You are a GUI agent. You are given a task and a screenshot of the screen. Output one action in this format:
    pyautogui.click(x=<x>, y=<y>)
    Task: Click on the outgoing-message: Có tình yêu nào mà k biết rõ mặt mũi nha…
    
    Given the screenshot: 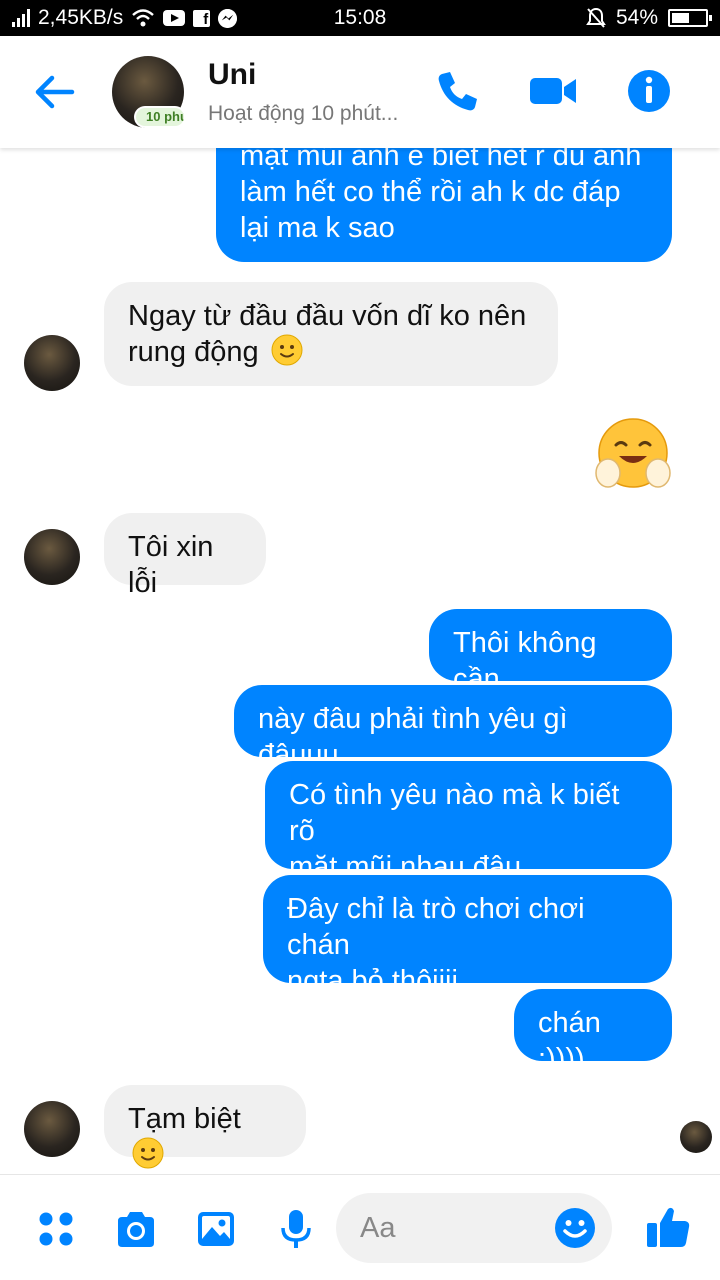 What is the action you would take?
    pyautogui.click(x=468, y=822)
    